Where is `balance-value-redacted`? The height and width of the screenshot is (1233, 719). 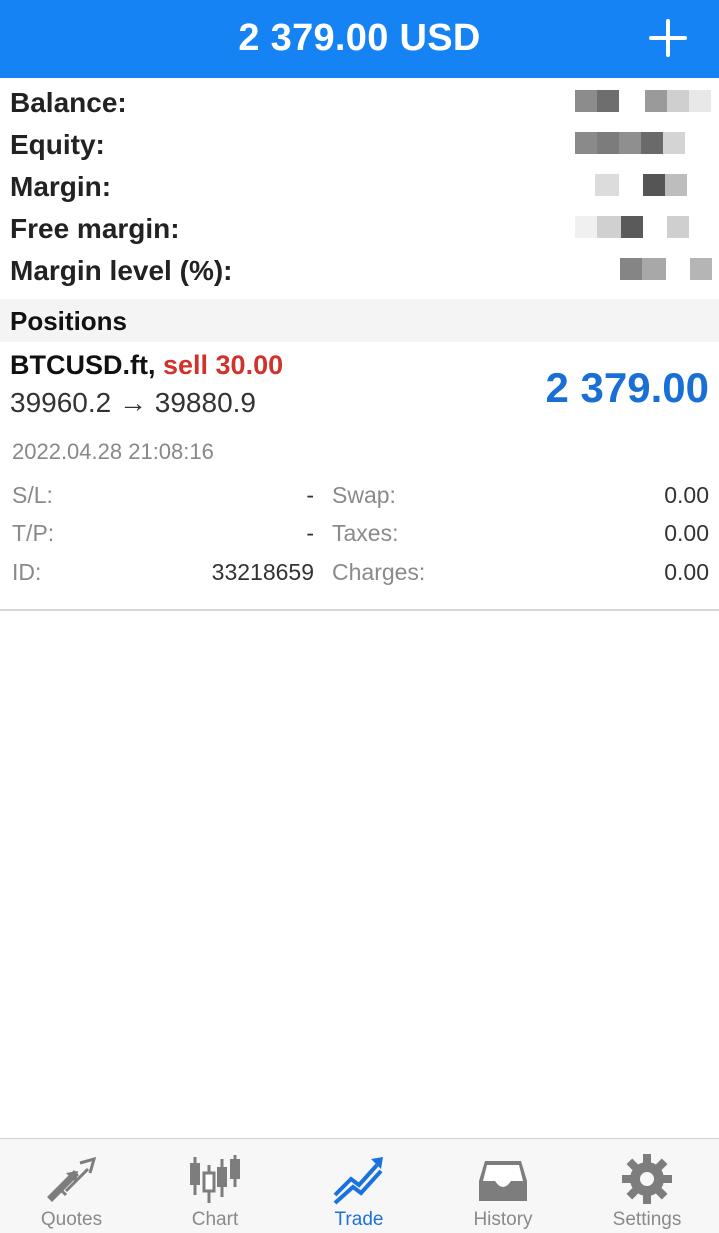 balance-value-redacted is located at coordinates (643, 101).